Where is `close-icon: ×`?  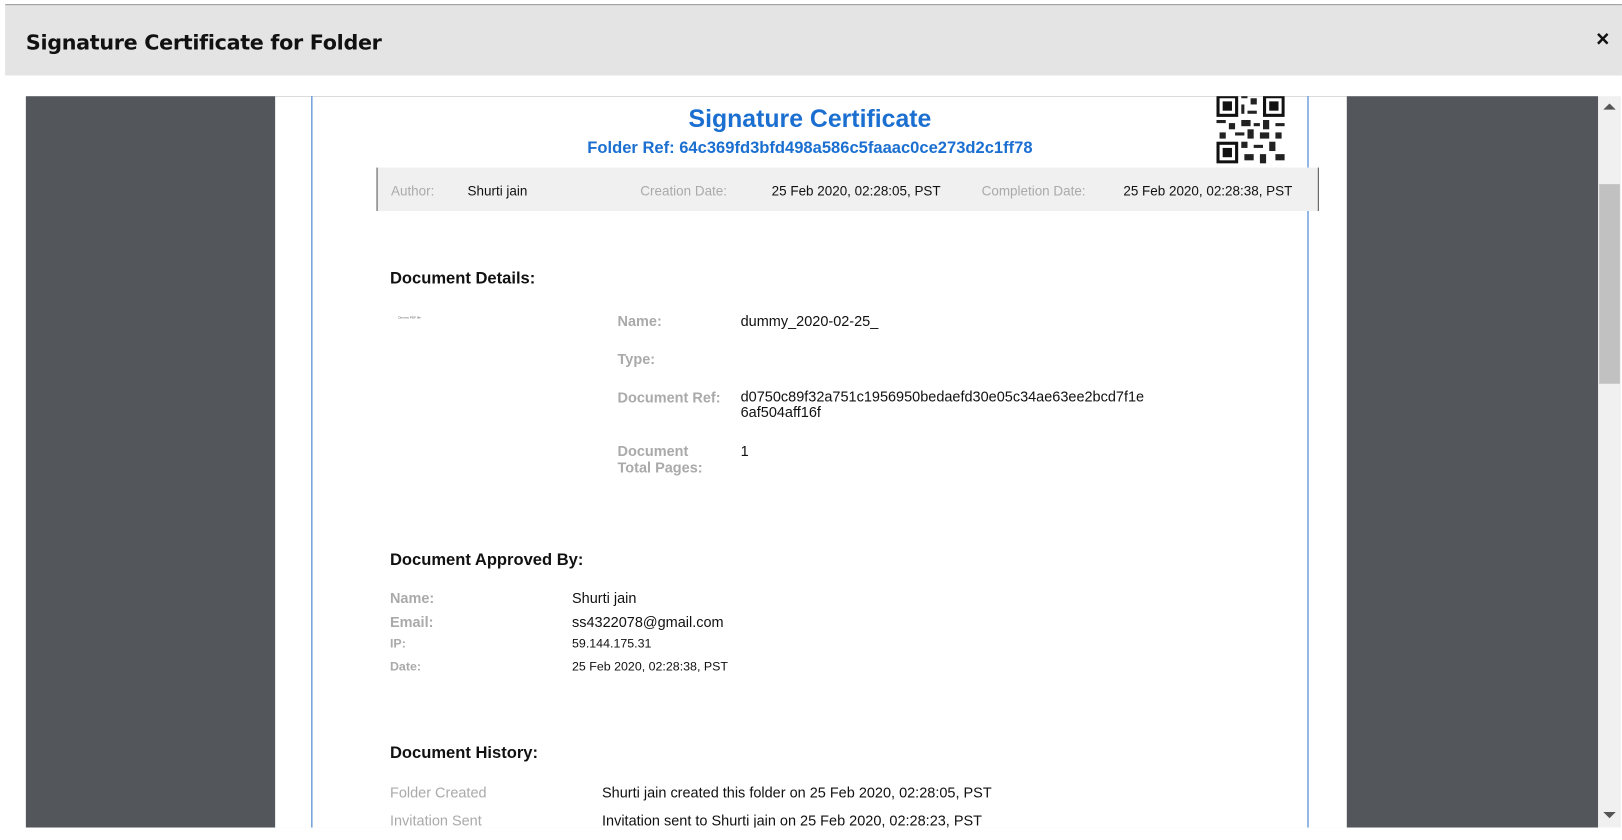
close-icon: × is located at coordinates (1602, 39).